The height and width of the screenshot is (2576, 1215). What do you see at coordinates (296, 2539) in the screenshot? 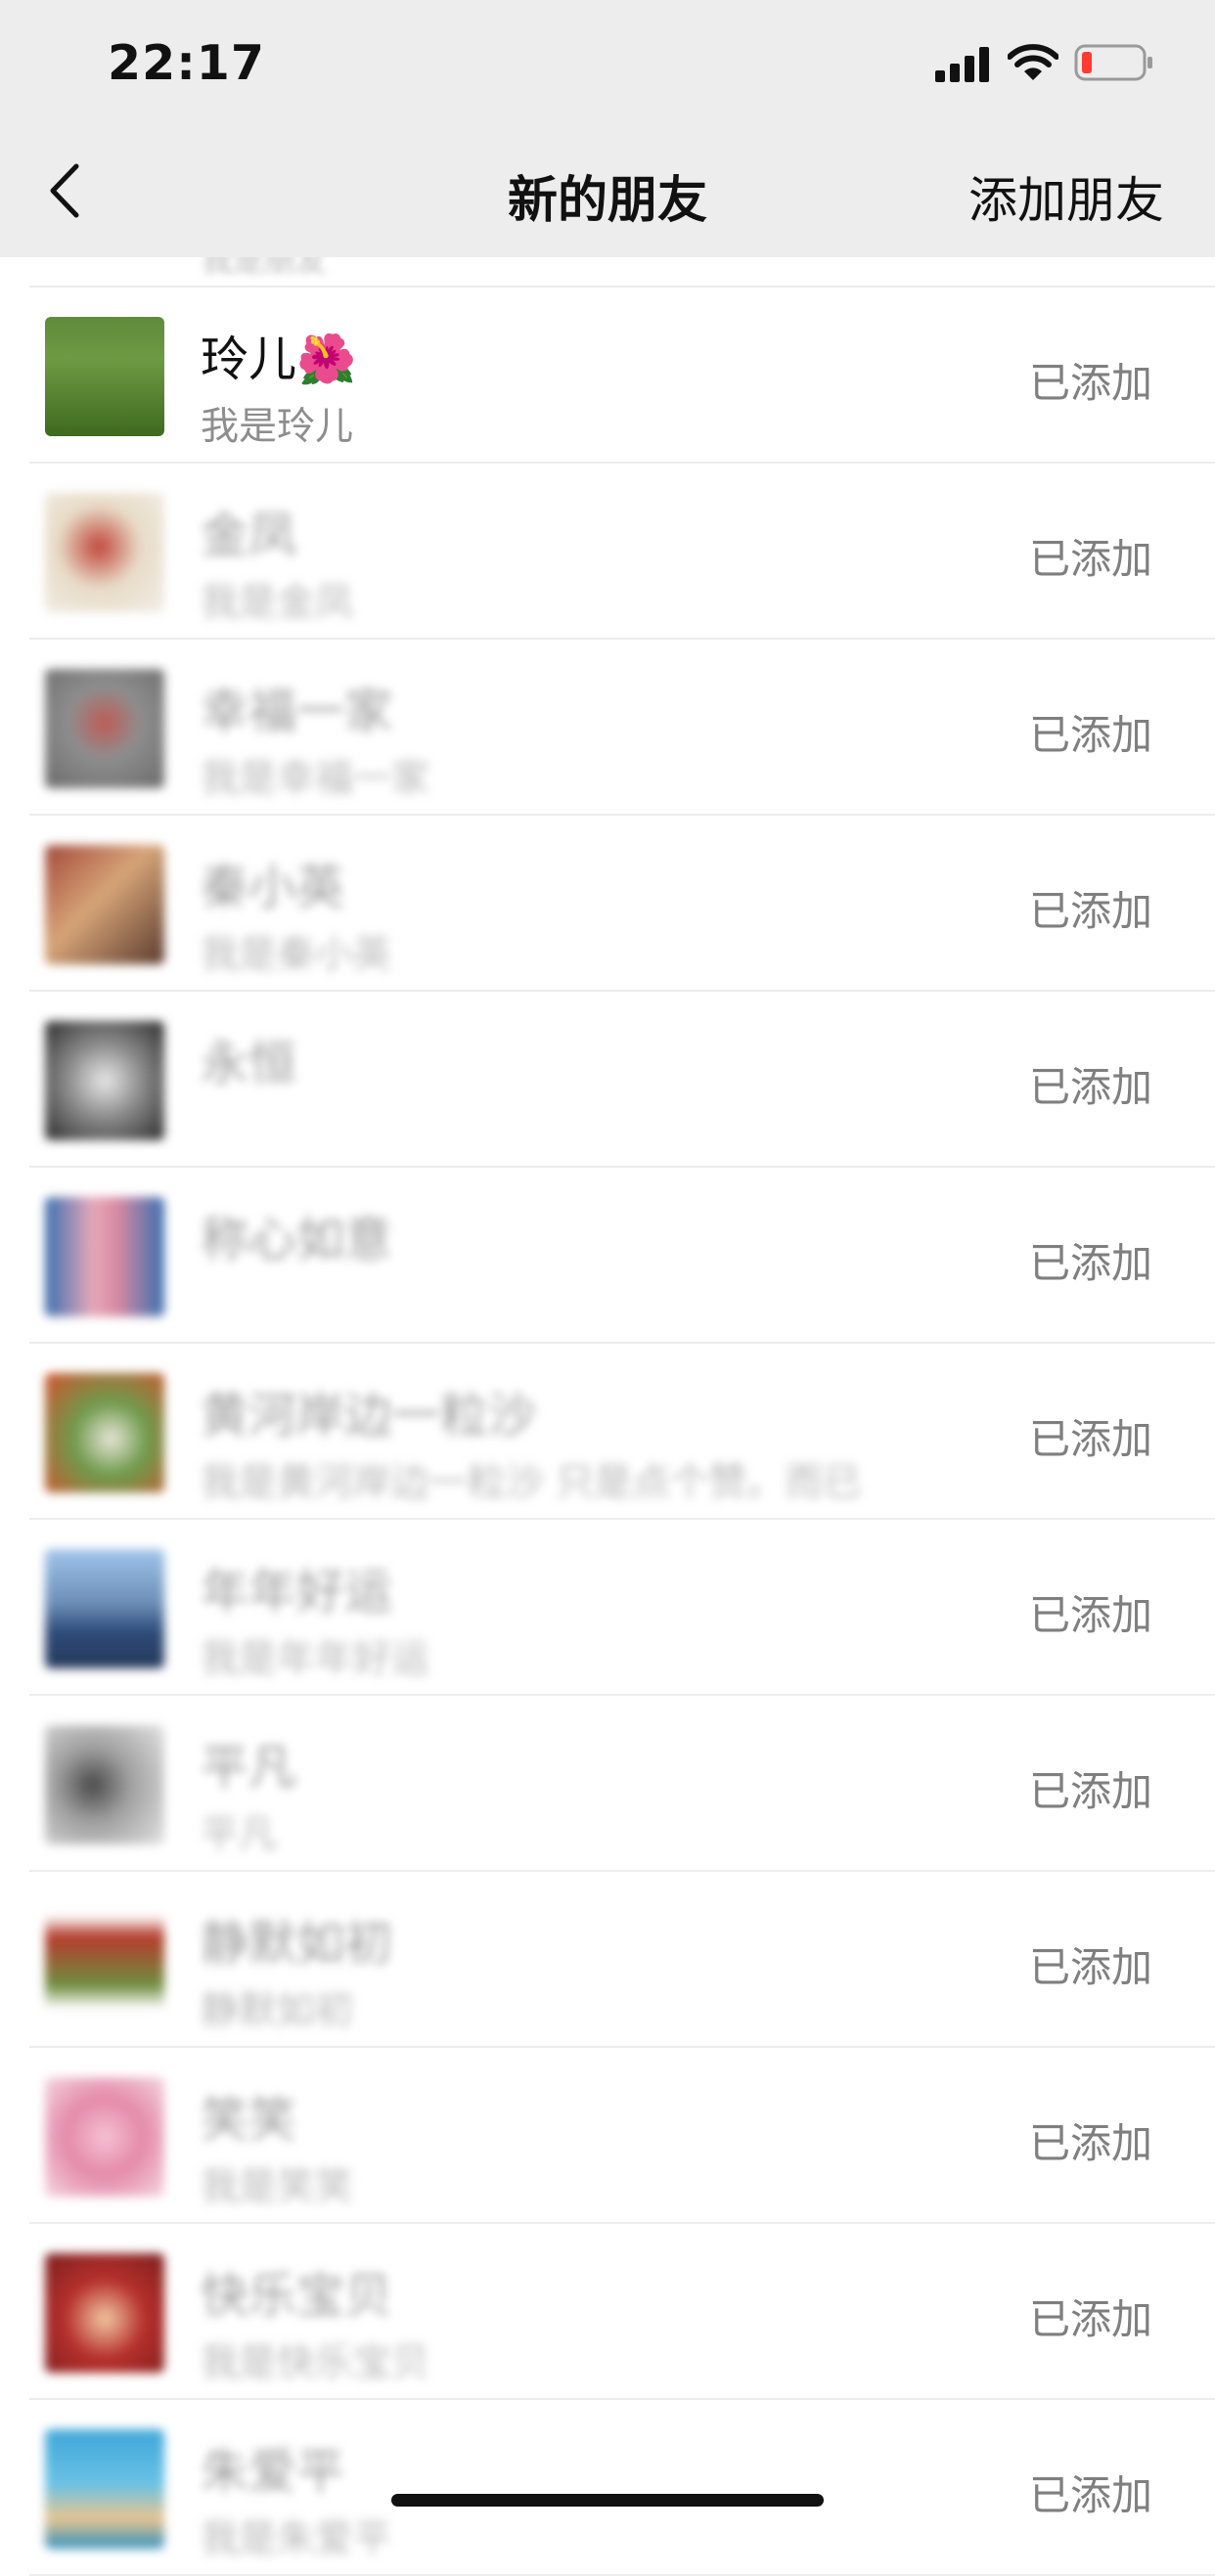
I see `friend-message: 我是朱爱平` at bounding box center [296, 2539].